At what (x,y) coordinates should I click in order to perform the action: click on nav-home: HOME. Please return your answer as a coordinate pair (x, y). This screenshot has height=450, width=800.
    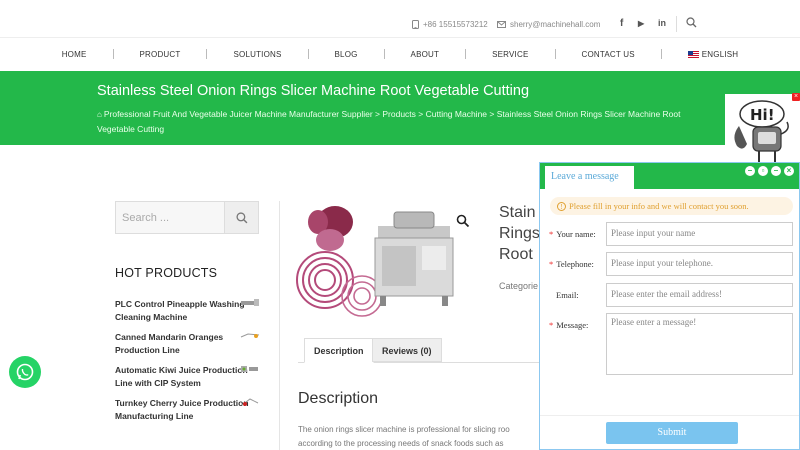
    Looking at the image, I should click on (74, 54).